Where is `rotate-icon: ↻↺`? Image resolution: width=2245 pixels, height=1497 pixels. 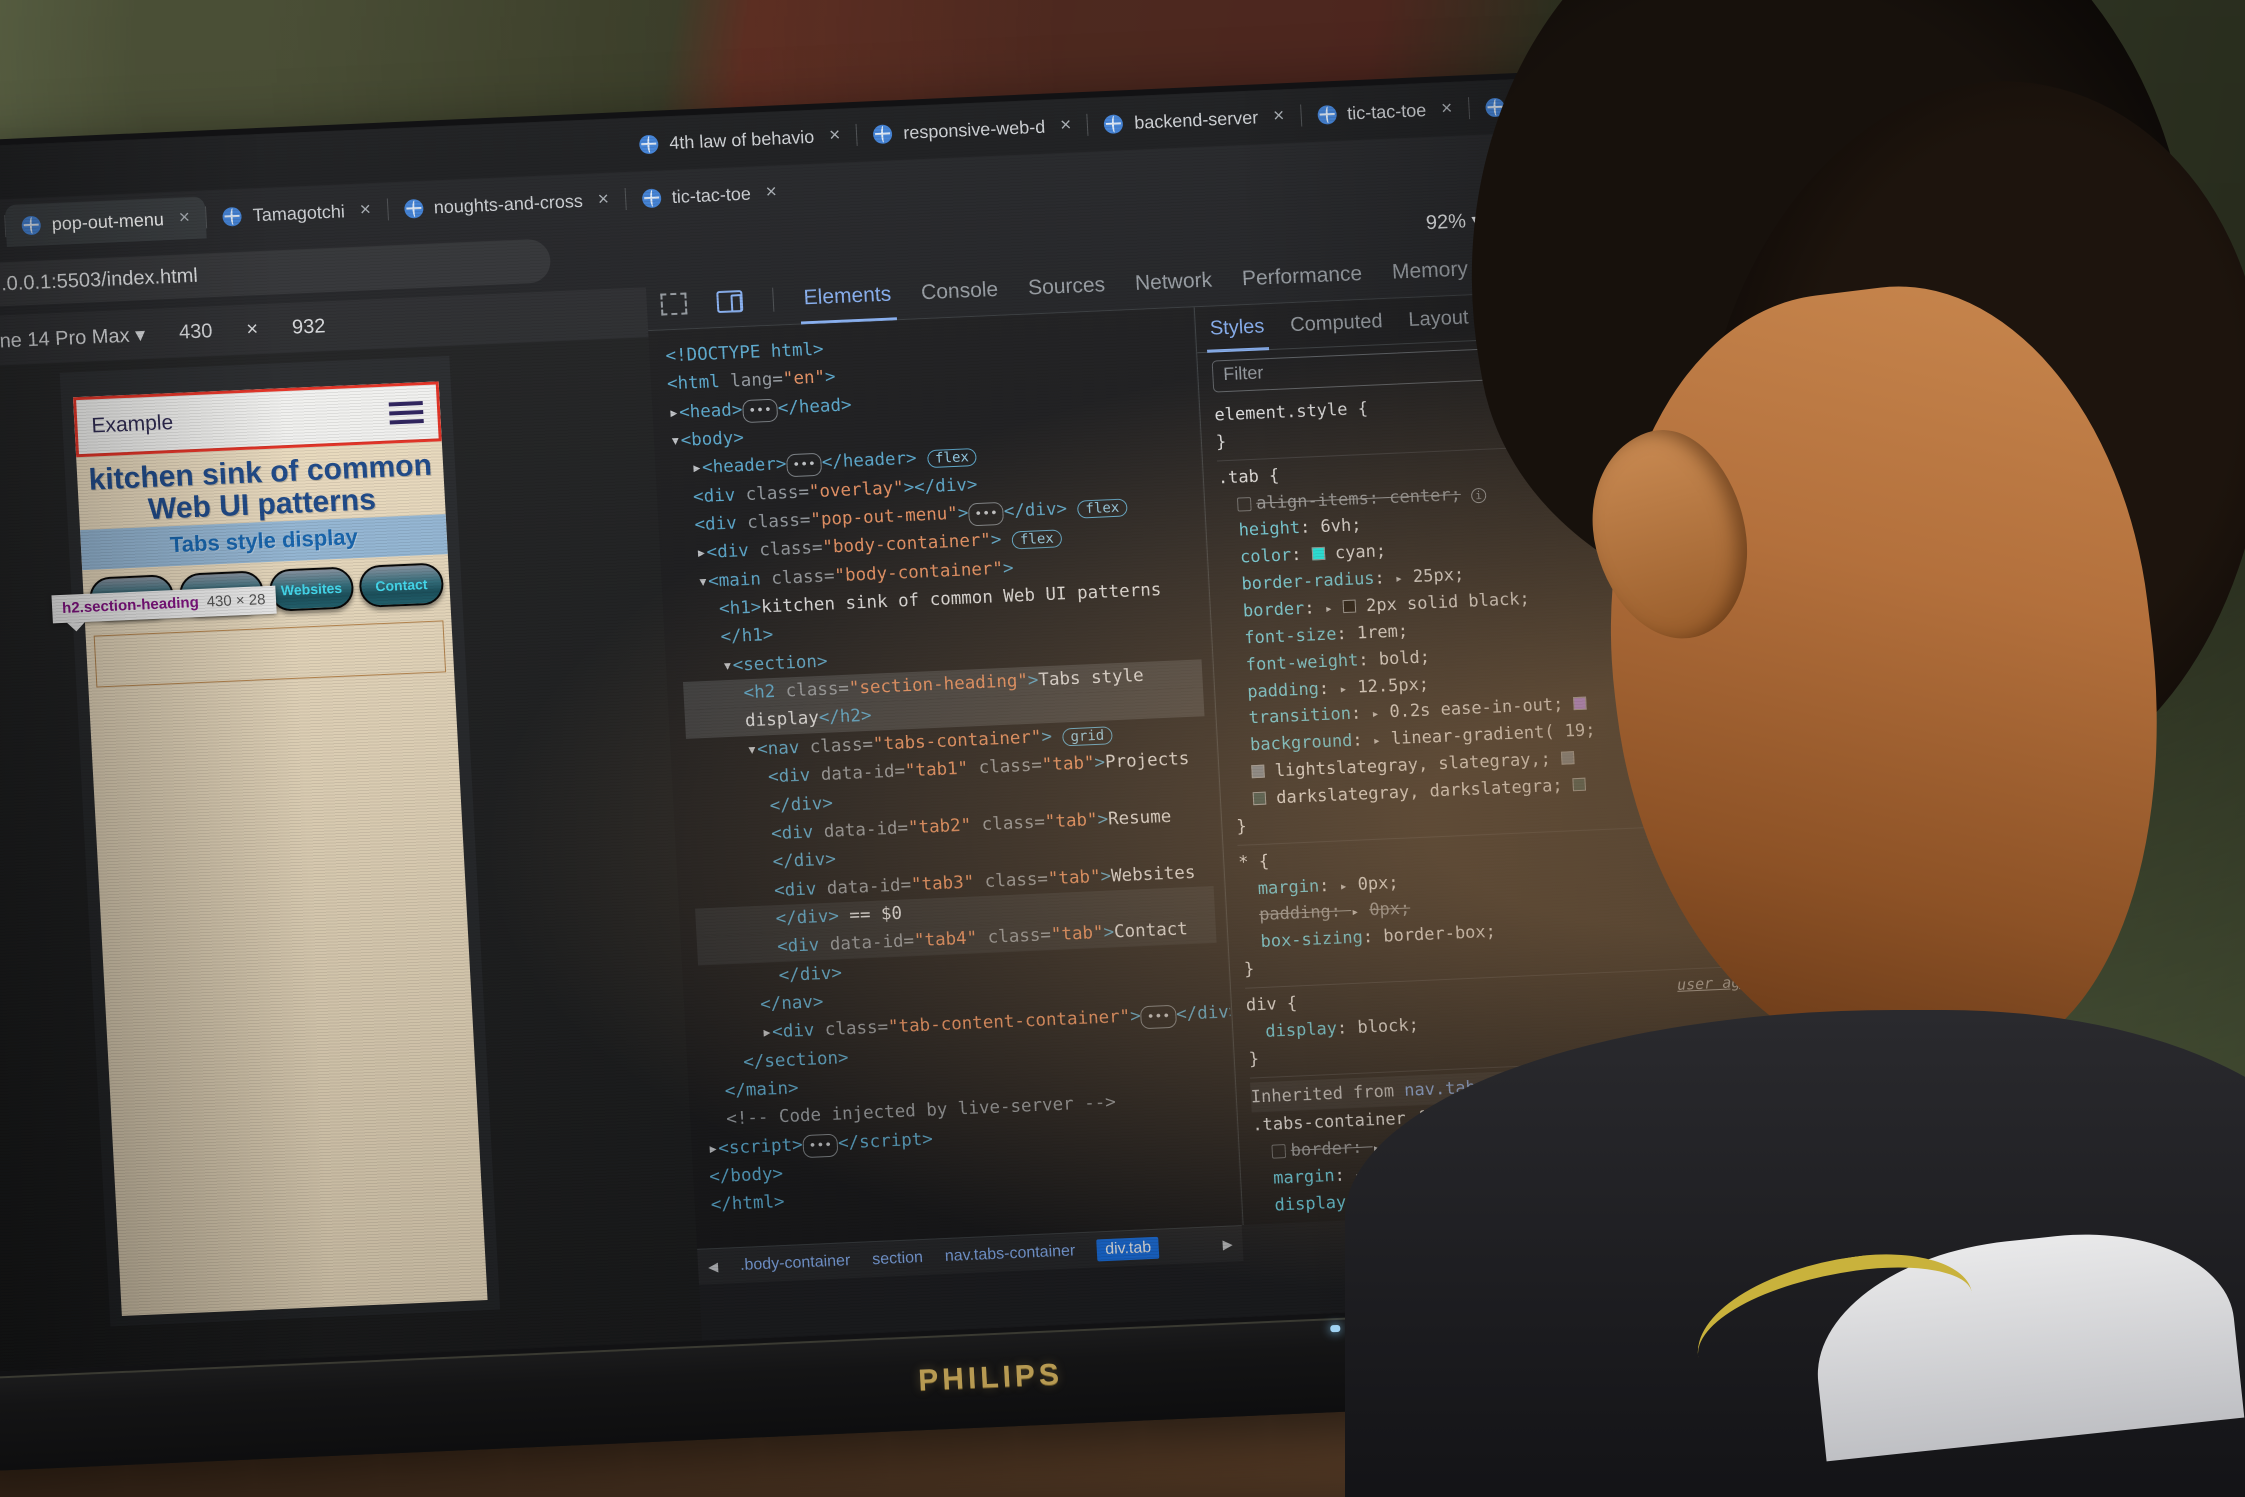 rotate-icon: ↻↺ is located at coordinates (1673, 211).